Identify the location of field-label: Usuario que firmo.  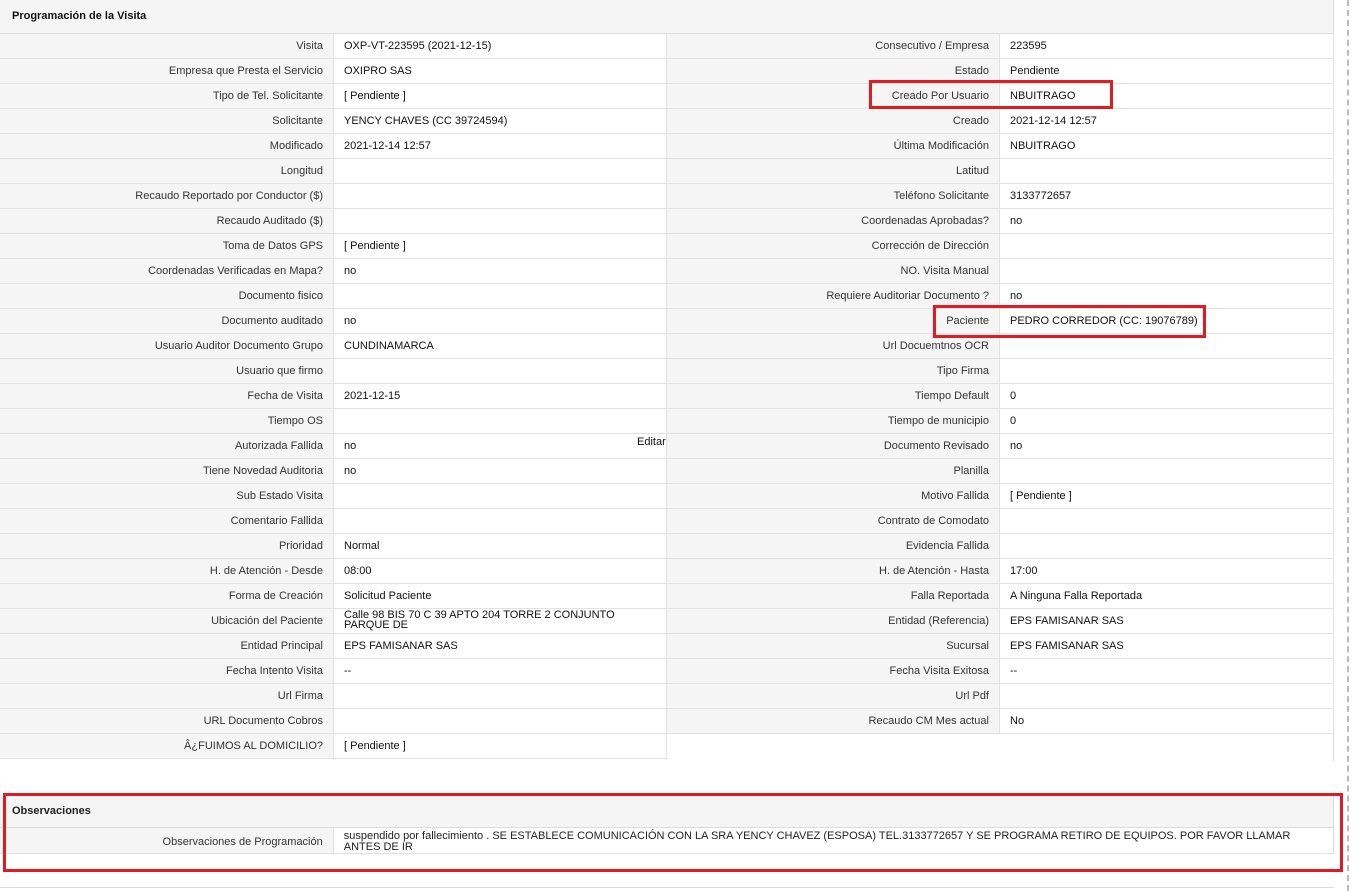
(167, 371).